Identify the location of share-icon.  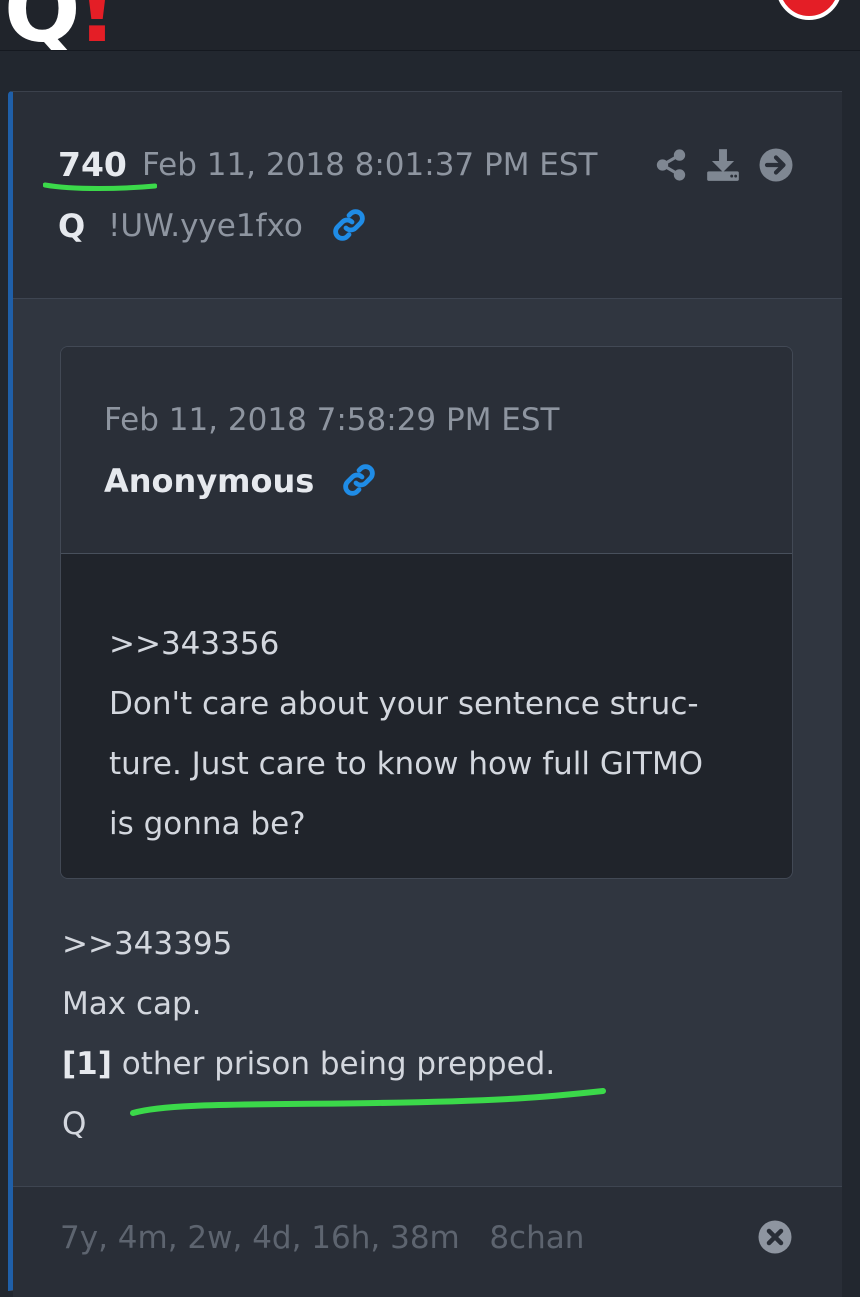
(671, 165).